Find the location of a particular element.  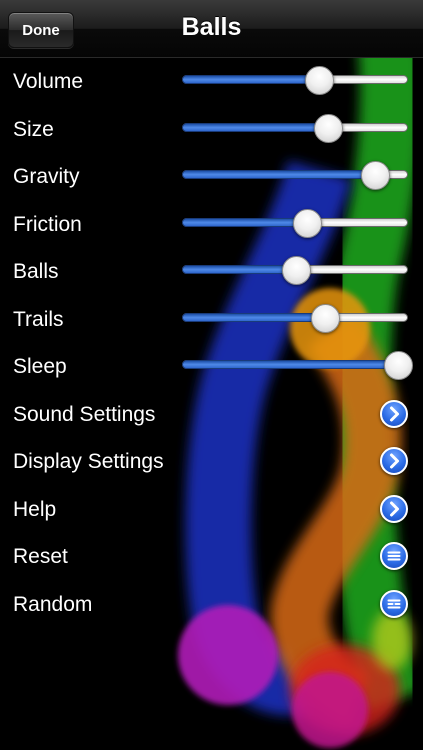

reset-label: Reset is located at coordinates (40, 556).